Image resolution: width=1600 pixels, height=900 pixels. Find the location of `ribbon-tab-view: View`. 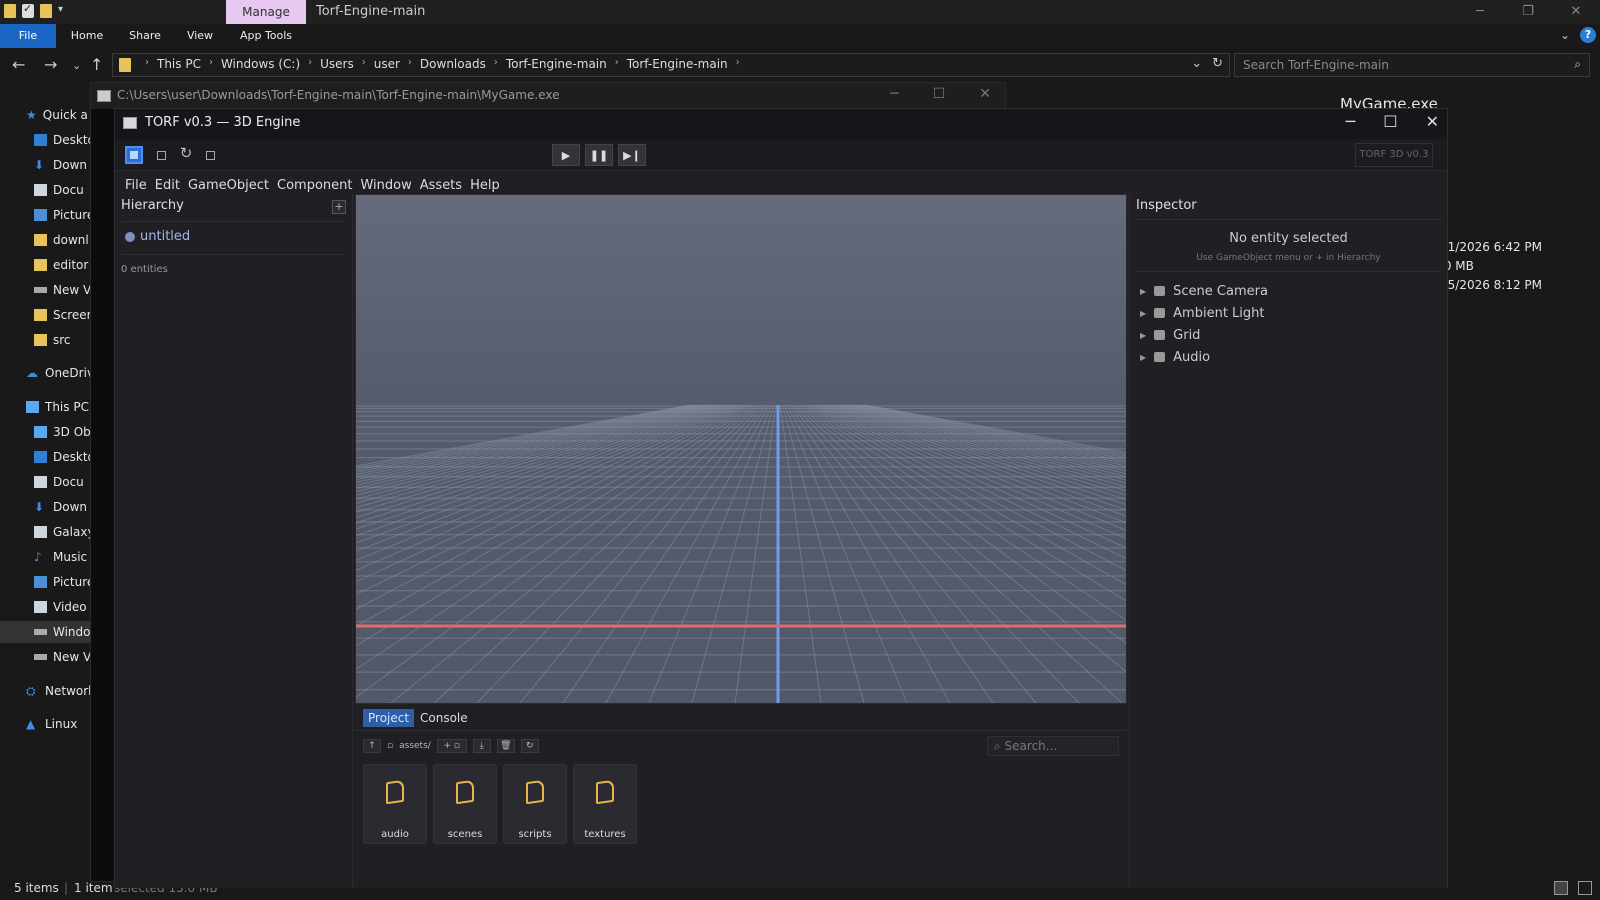

ribbon-tab-view: View is located at coordinates (200, 36).